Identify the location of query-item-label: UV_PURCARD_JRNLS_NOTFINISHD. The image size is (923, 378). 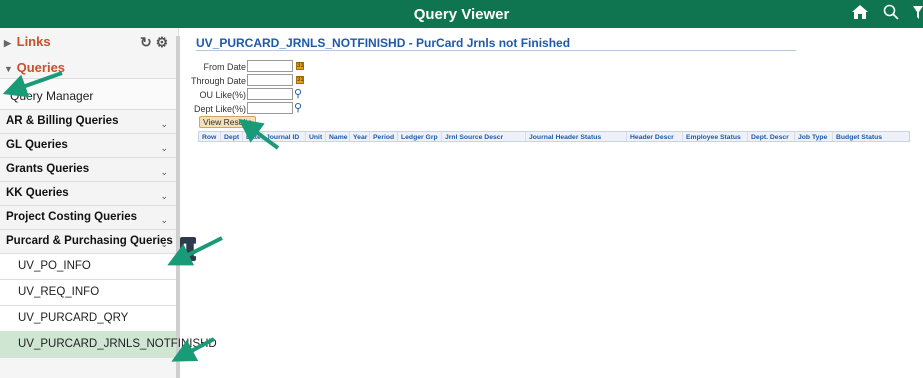
(117, 344).